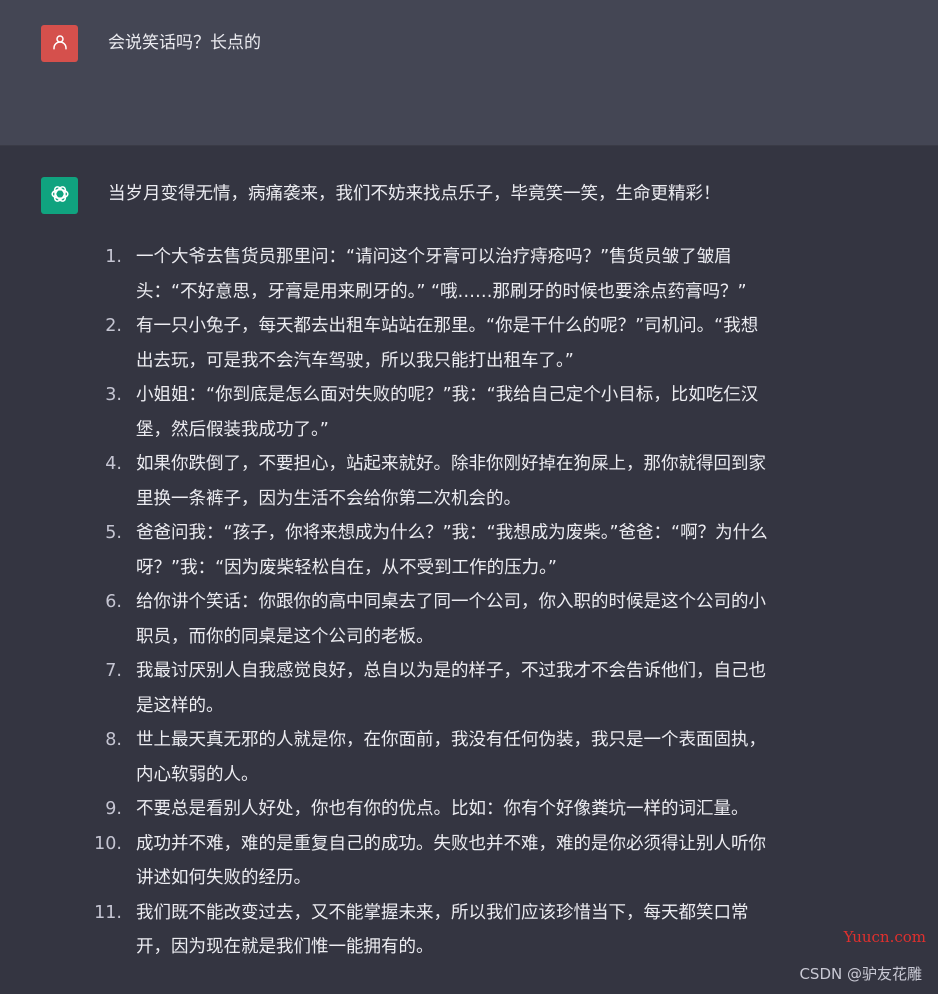 This screenshot has height=994, width=938. Describe the element at coordinates (328, 498) in the screenshot. I see `joke-line: 里换一条裤子，因为生活不会给你第二次机会的。` at that location.